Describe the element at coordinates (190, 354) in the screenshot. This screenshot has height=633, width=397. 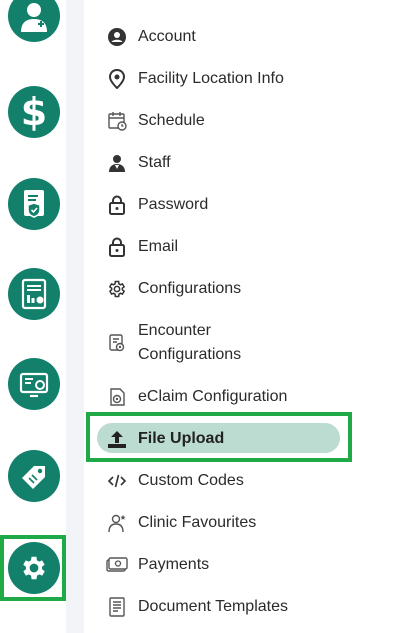
I see `menu-item-label-line2: Configurations` at that location.